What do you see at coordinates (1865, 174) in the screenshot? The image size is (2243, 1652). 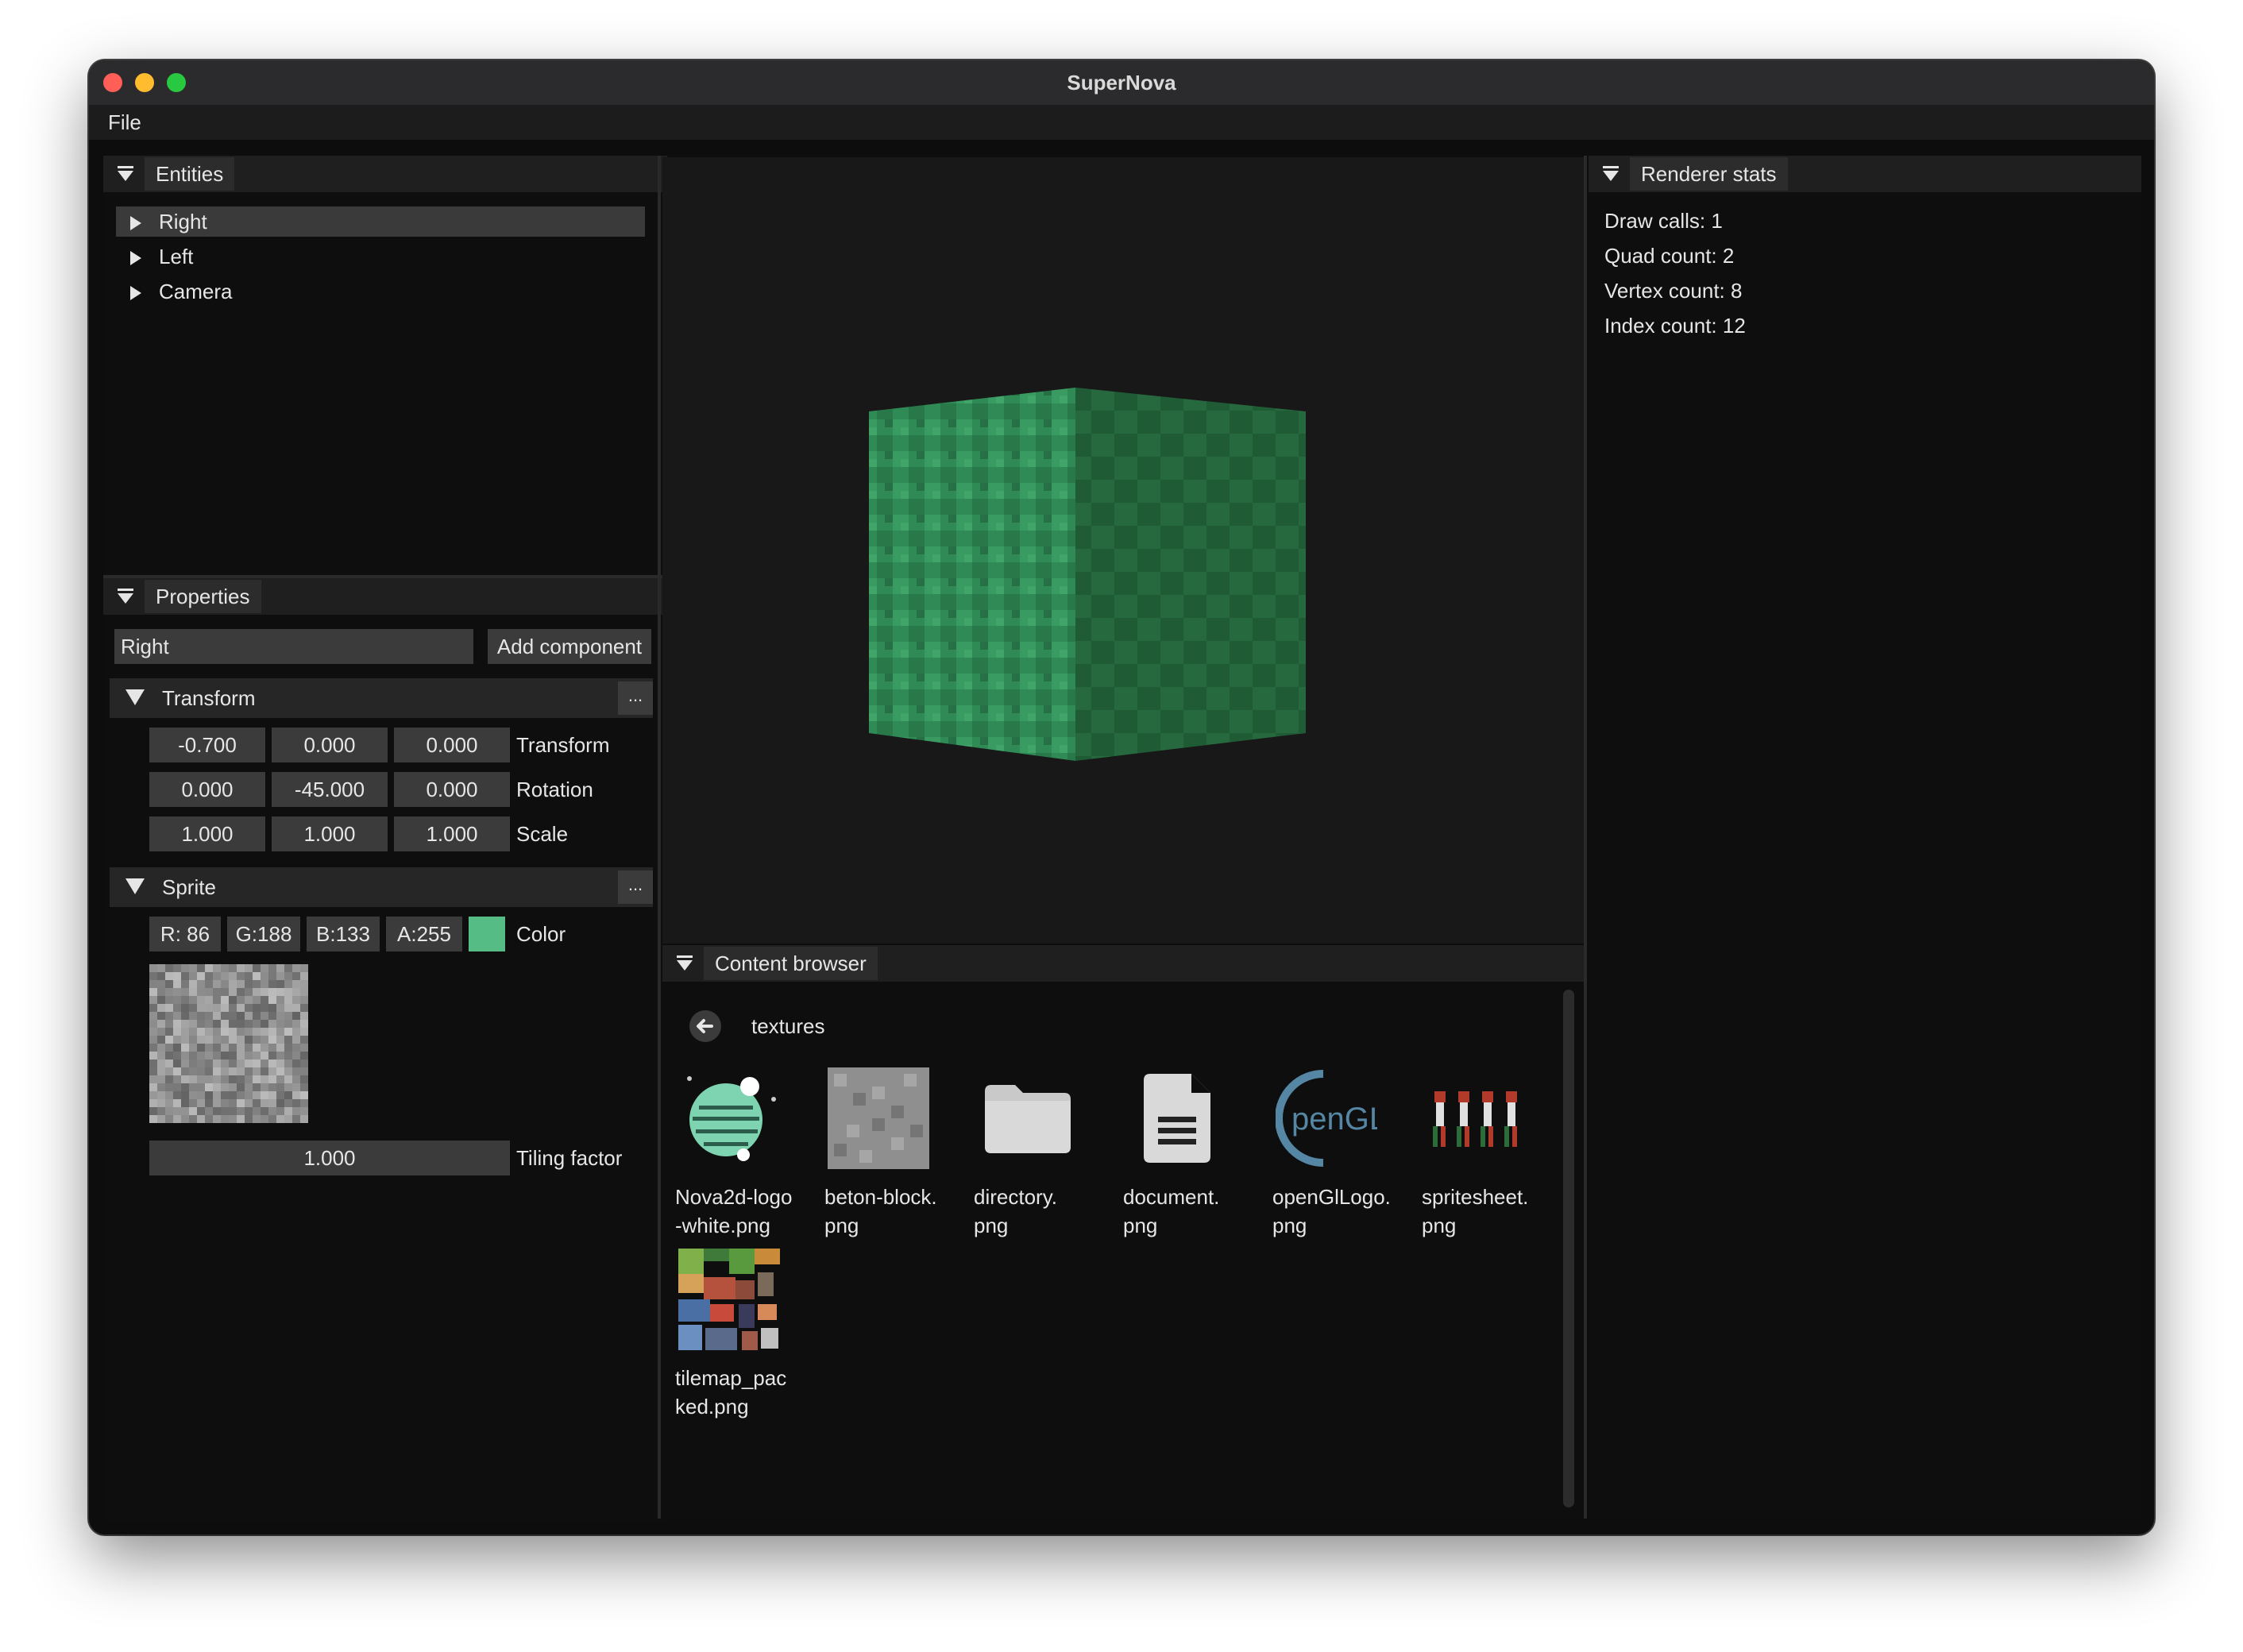 I see `renderer-stats-header: Renderer stats` at bounding box center [1865, 174].